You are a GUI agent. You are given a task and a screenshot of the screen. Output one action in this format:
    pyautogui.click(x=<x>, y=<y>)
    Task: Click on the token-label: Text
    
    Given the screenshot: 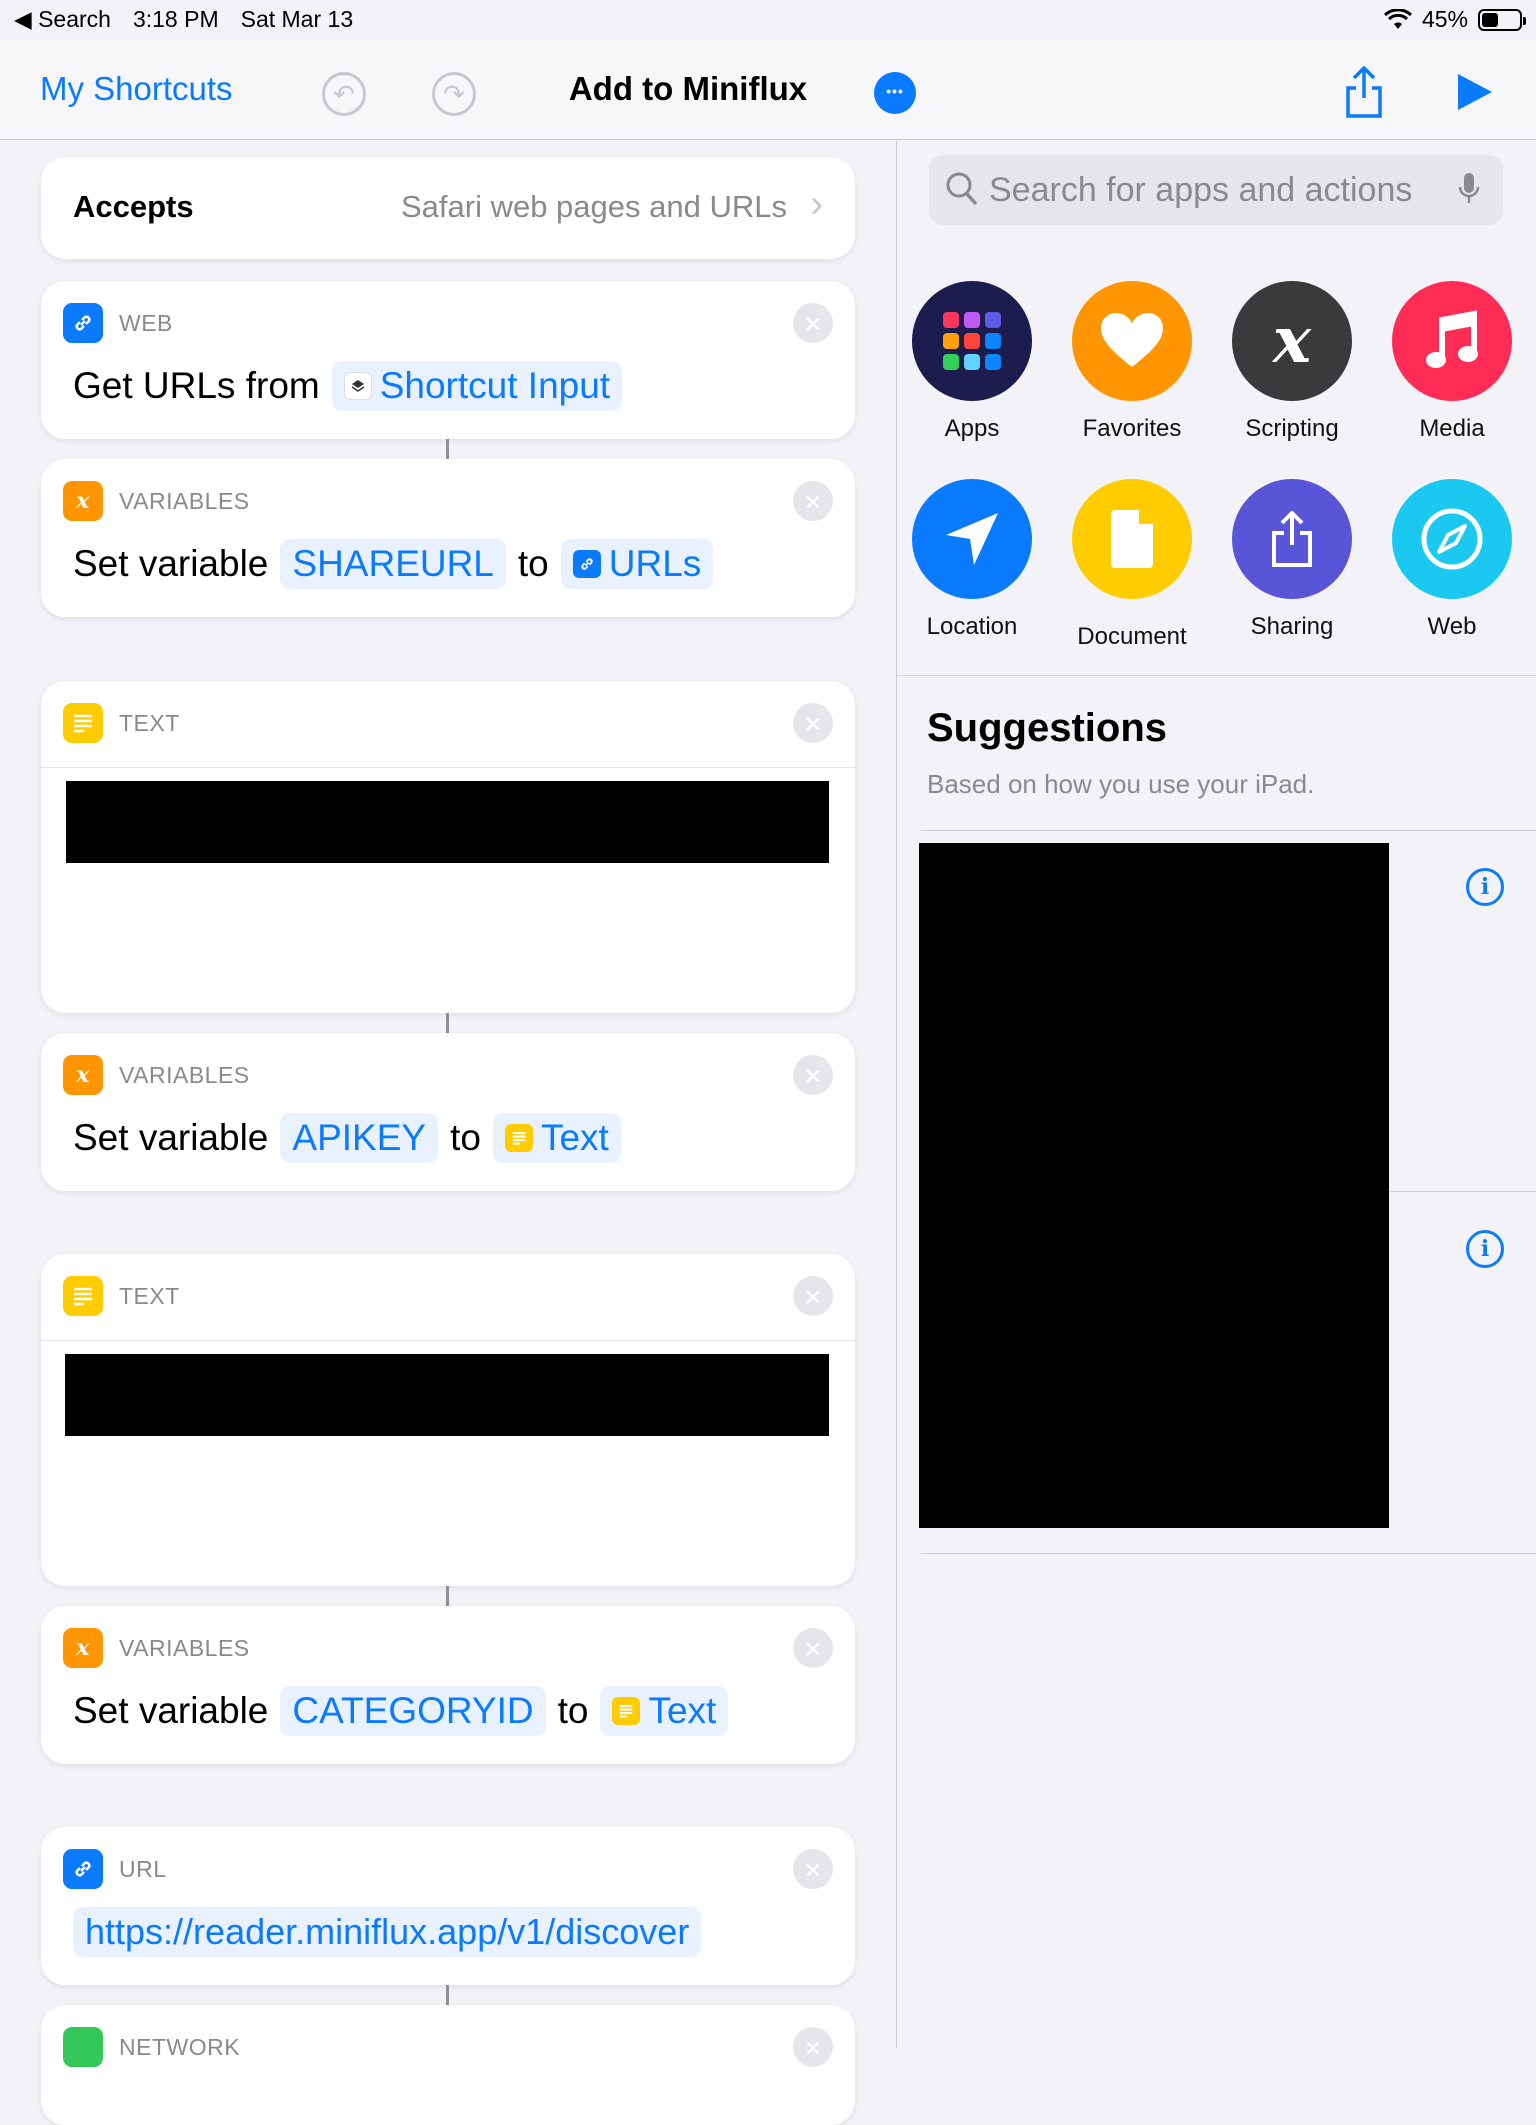 What is the action you would take?
    pyautogui.click(x=682, y=1710)
    